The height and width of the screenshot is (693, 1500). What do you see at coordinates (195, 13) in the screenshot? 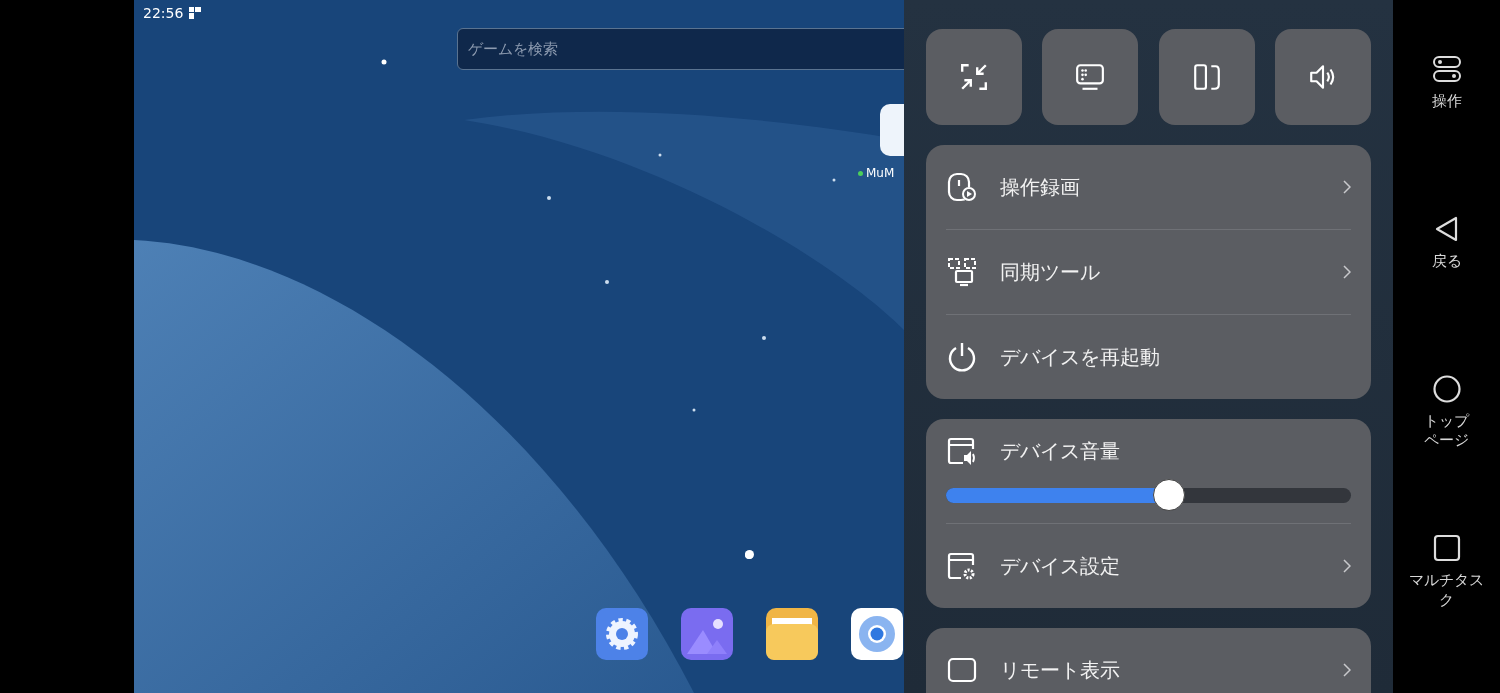
I see `grid-icon` at bounding box center [195, 13].